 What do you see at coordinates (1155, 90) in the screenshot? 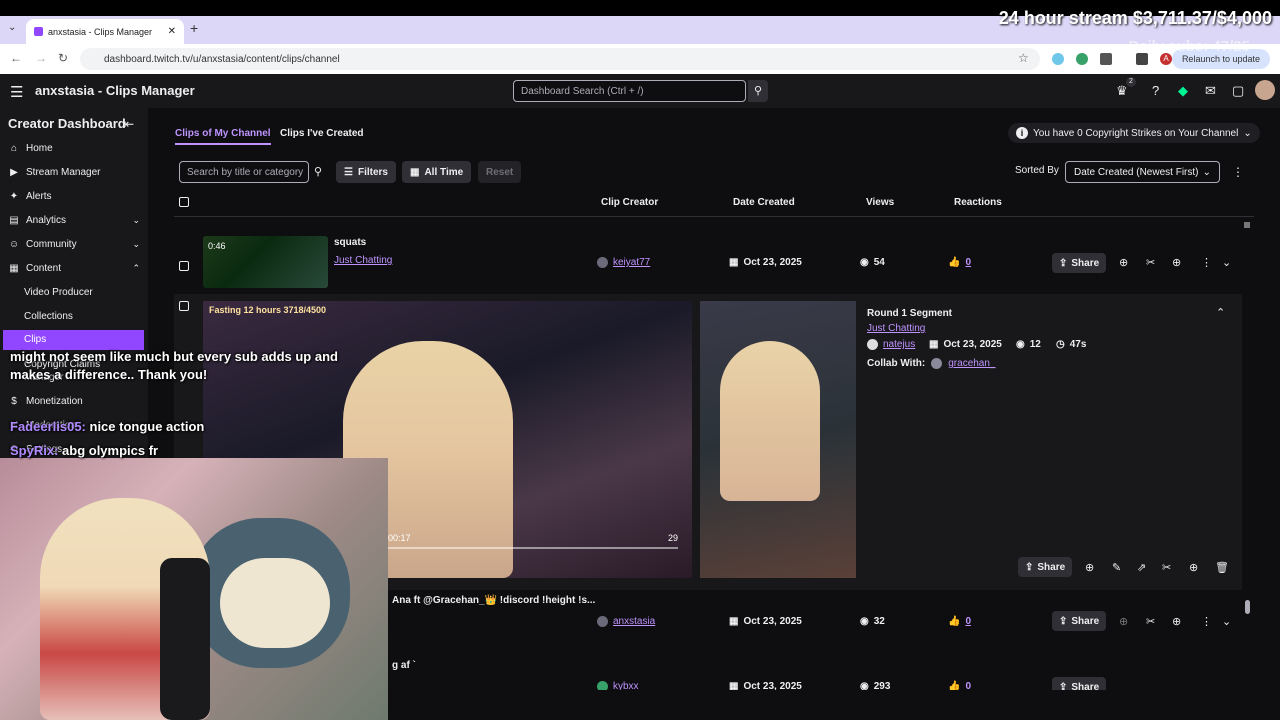
I see `help-icon: ?` at bounding box center [1155, 90].